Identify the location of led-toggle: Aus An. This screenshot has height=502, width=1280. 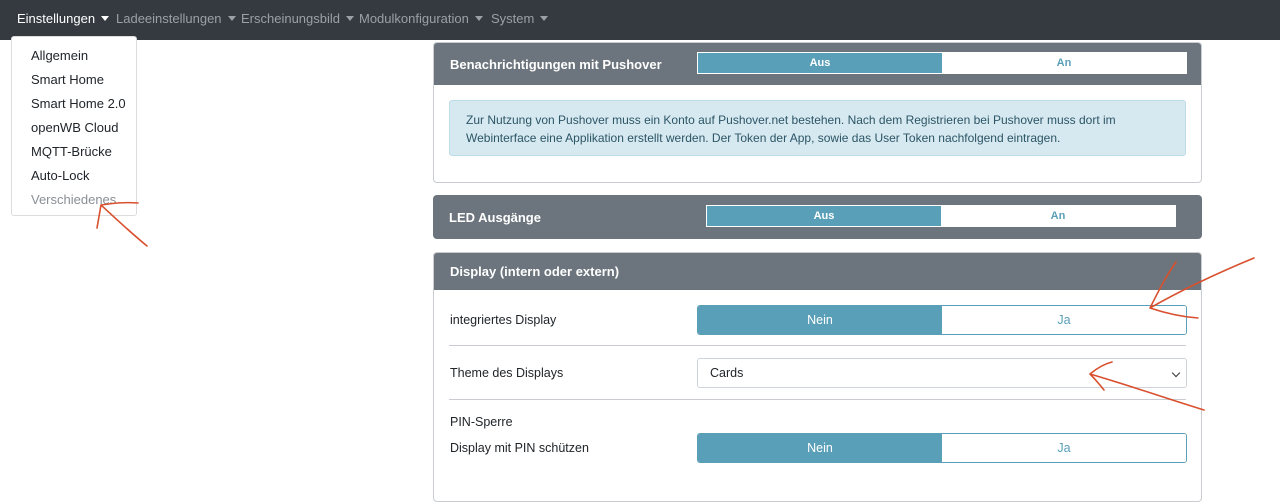
(941, 216).